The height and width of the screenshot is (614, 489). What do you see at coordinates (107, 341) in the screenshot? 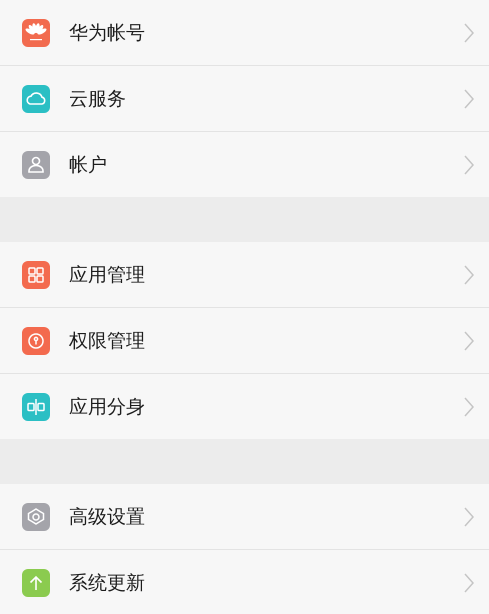
I see `item-label: 权限管理` at bounding box center [107, 341].